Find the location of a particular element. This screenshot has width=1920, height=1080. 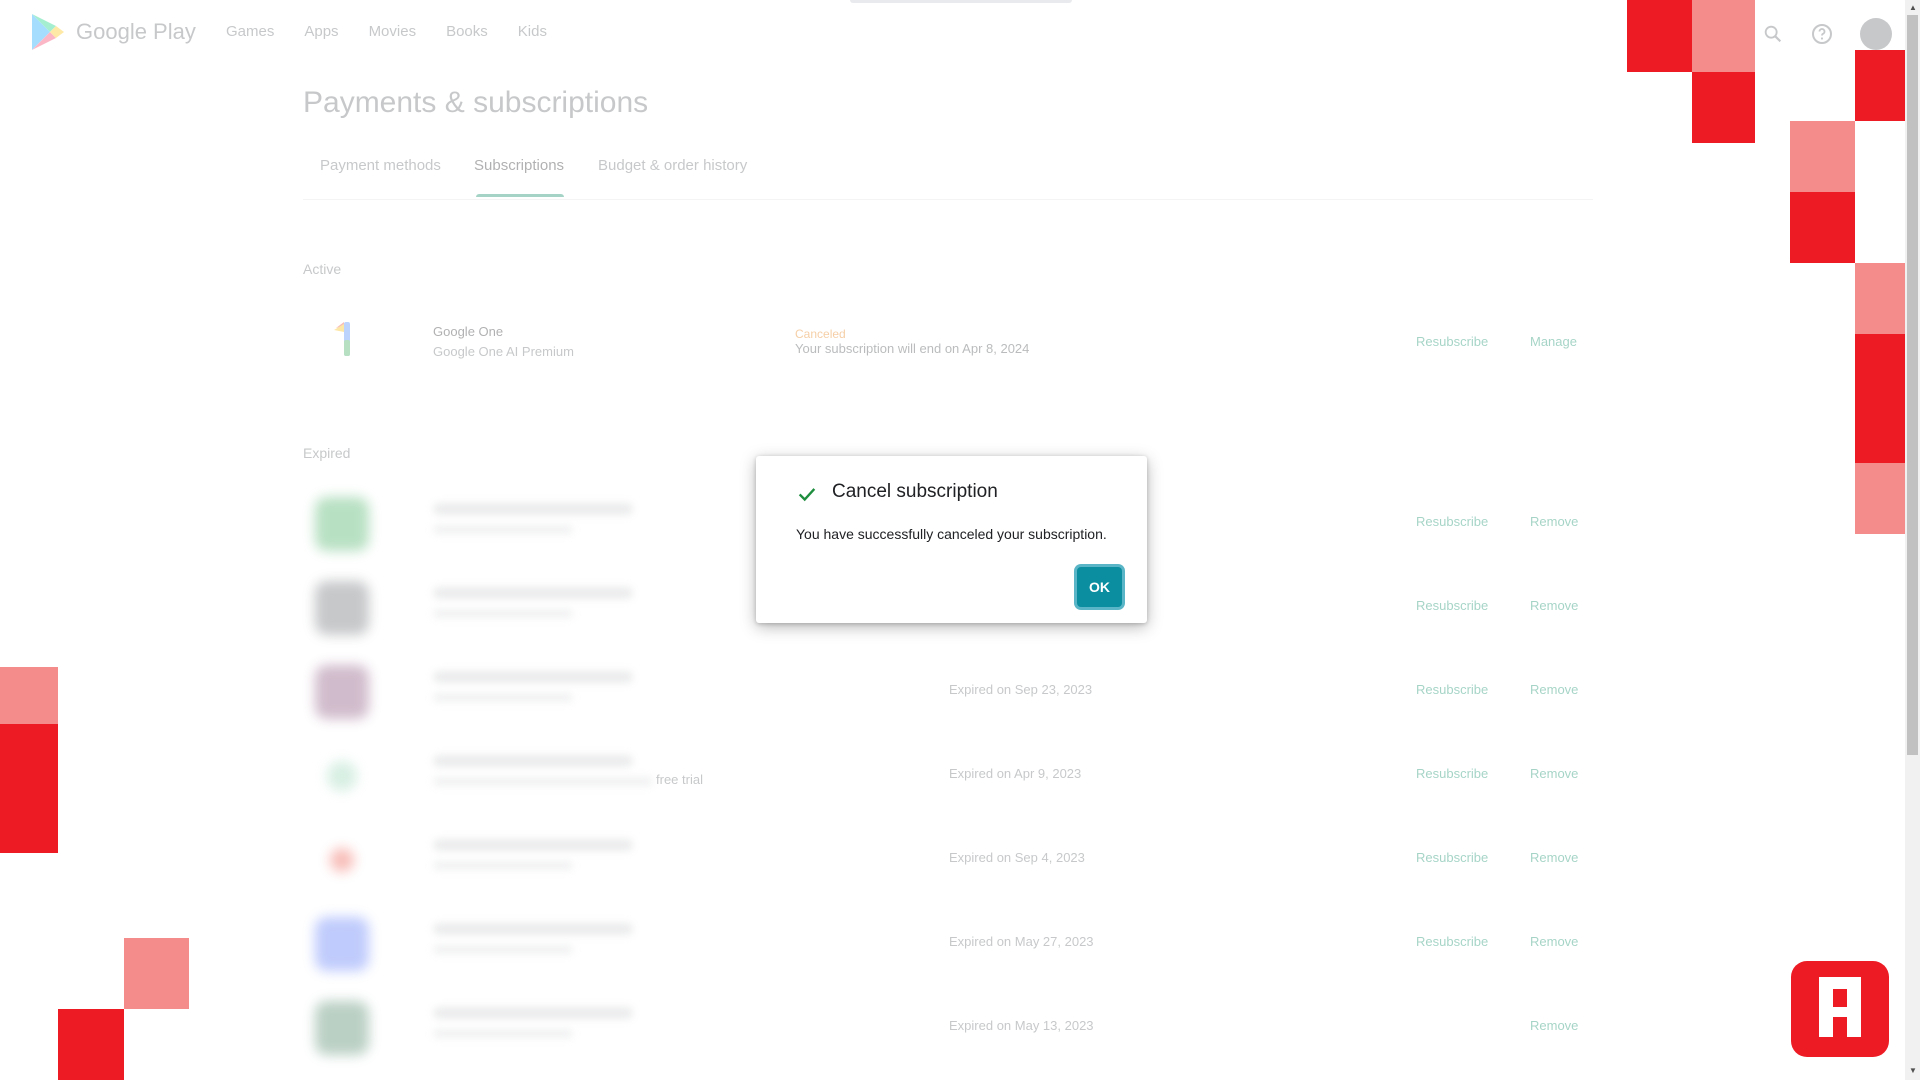

subscription-plan: Google One AI Premium is located at coordinates (503, 351).